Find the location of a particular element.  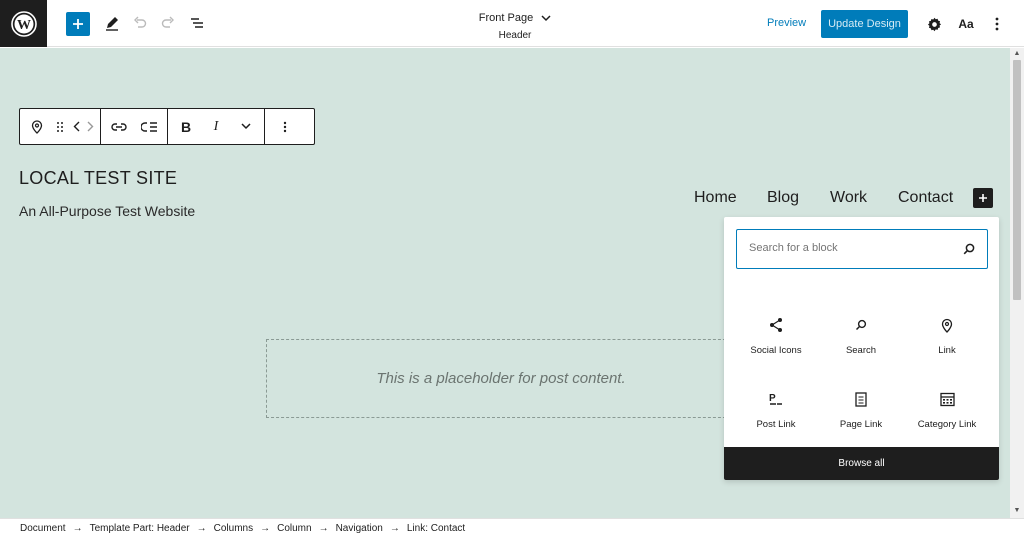

site-title: LOCAL TEST SITE is located at coordinates (98, 178).